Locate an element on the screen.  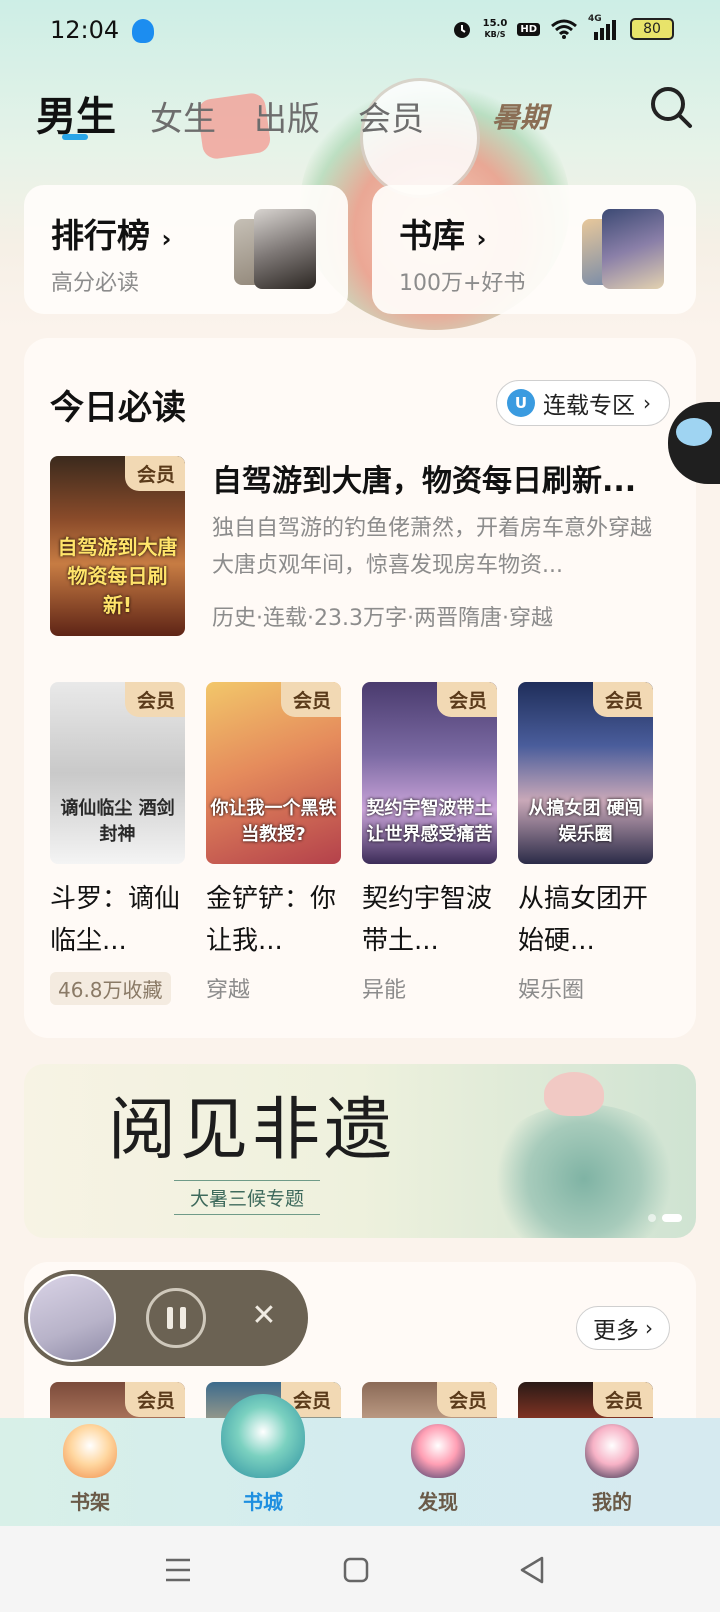
pagination-dot-active is located at coordinates (672, 1218).